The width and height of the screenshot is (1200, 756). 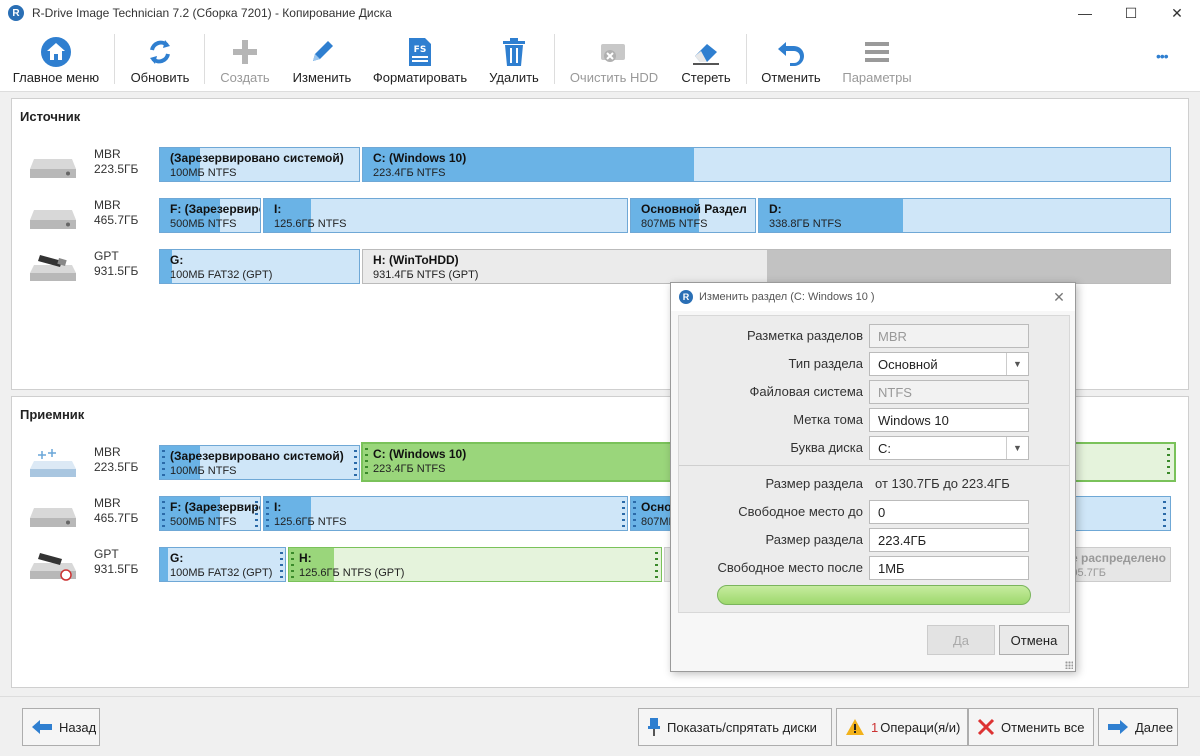 What do you see at coordinates (874, 595) in the screenshot?
I see `partition-size-slider` at bounding box center [874, 595].